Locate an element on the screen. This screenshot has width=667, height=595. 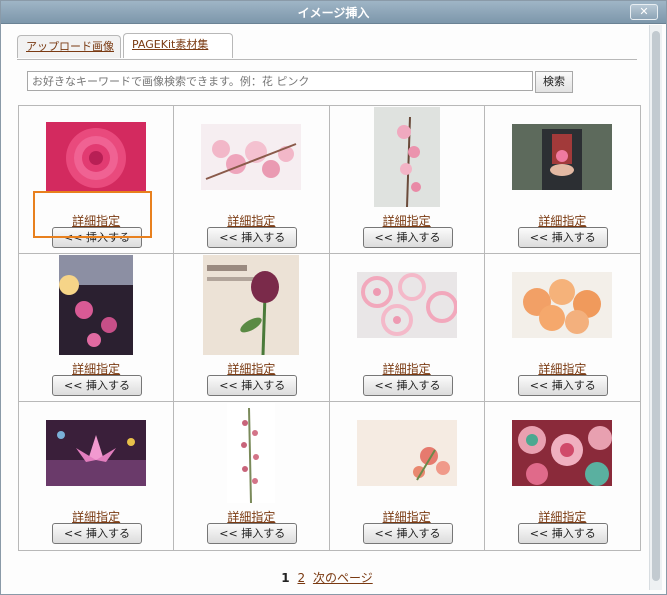
lotus-butterflies-thumbnail is located at coordinates (96, 453).